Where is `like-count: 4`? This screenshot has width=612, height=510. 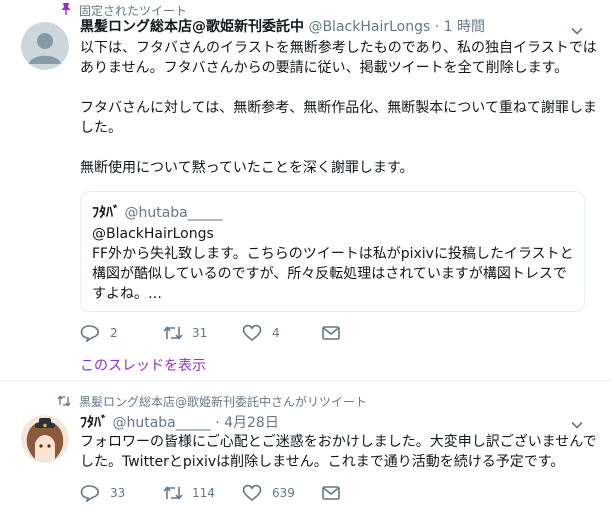 like-count: 4 is located at coordinates (276, 333).